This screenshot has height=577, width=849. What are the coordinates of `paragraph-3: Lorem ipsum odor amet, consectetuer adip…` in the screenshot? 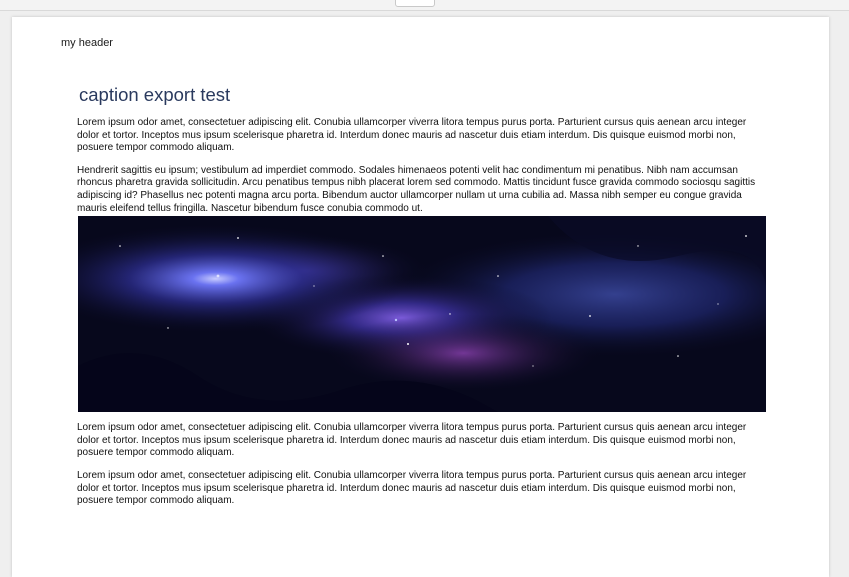 It's located at (412, 440).